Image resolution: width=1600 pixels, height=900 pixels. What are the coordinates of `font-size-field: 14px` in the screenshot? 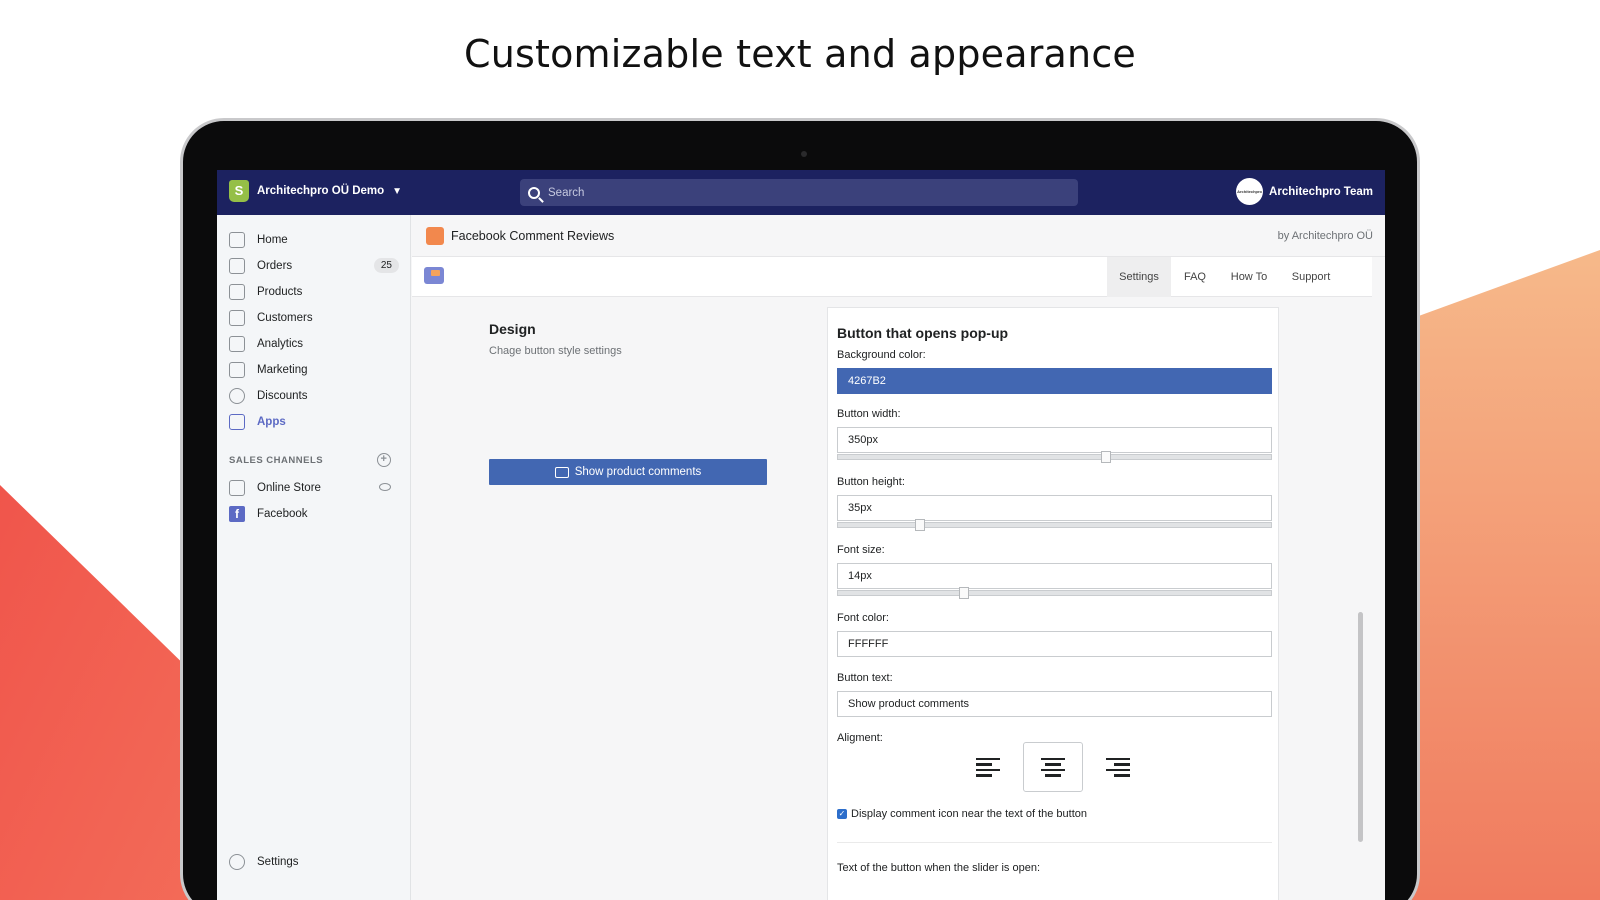 It's located at (1054, 576).